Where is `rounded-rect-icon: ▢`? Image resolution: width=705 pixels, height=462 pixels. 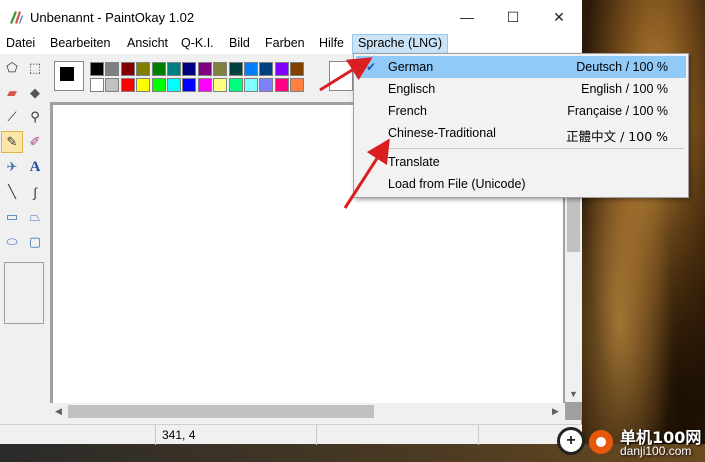 rounded-rect-icon: ▢ is located at coordinates (35, 241).